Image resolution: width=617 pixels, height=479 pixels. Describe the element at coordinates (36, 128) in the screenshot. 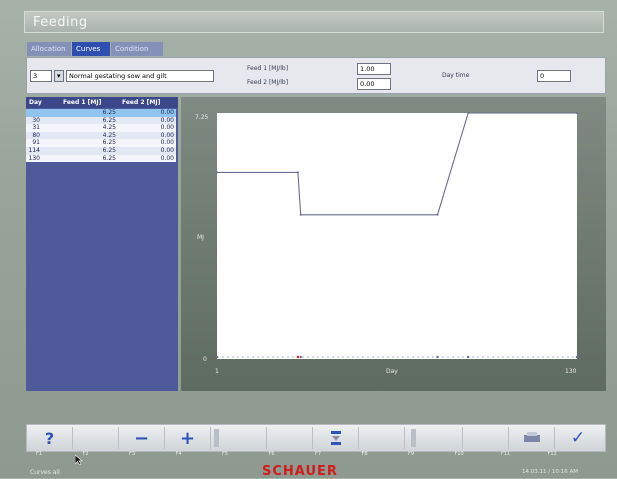

I see `table-cell-day: 31` at that location.